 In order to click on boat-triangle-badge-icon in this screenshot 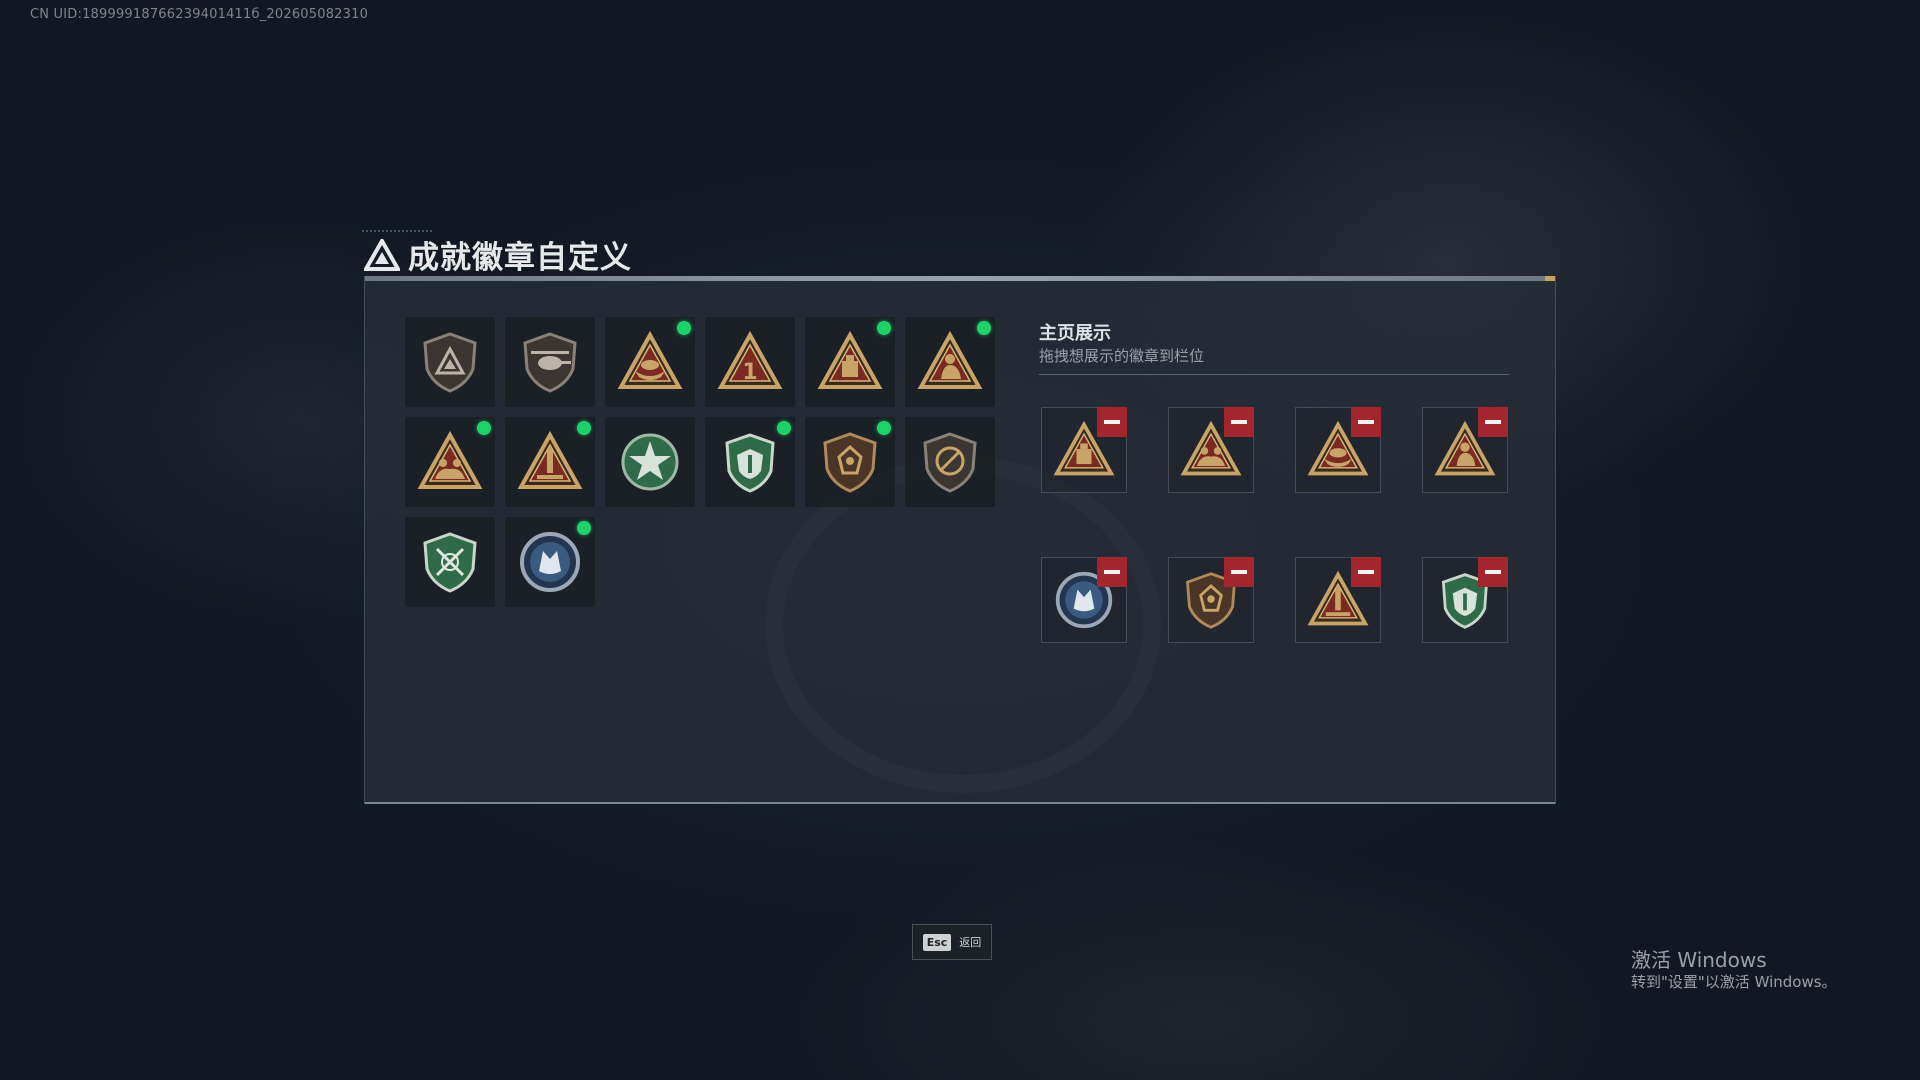, I will do `click(650, 359)`.